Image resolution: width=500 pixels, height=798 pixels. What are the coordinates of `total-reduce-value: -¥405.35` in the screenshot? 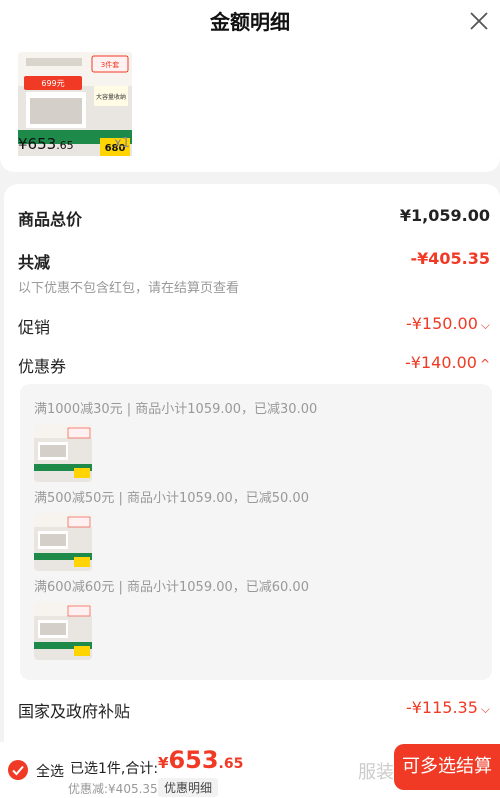 It's located at (450, 258).